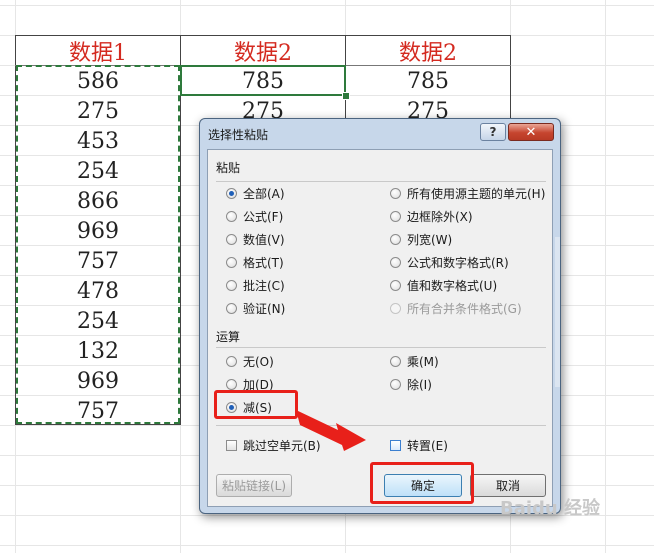 The width and height of the screenshot is (654, 553). I want to click on annotation-arrow, so click(331, 430).